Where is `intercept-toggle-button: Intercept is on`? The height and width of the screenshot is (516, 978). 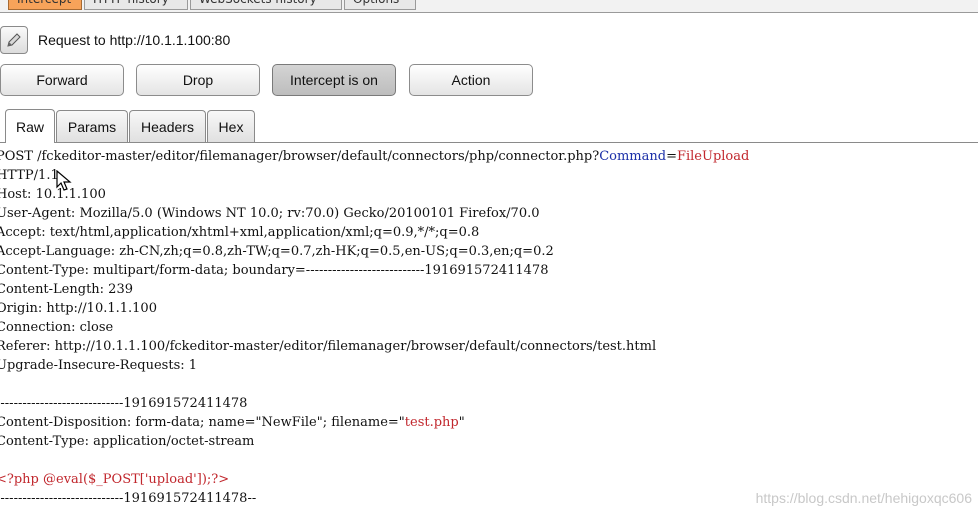
intercept-toggle-button: Intercept is on is located at coordinates (334, 80).